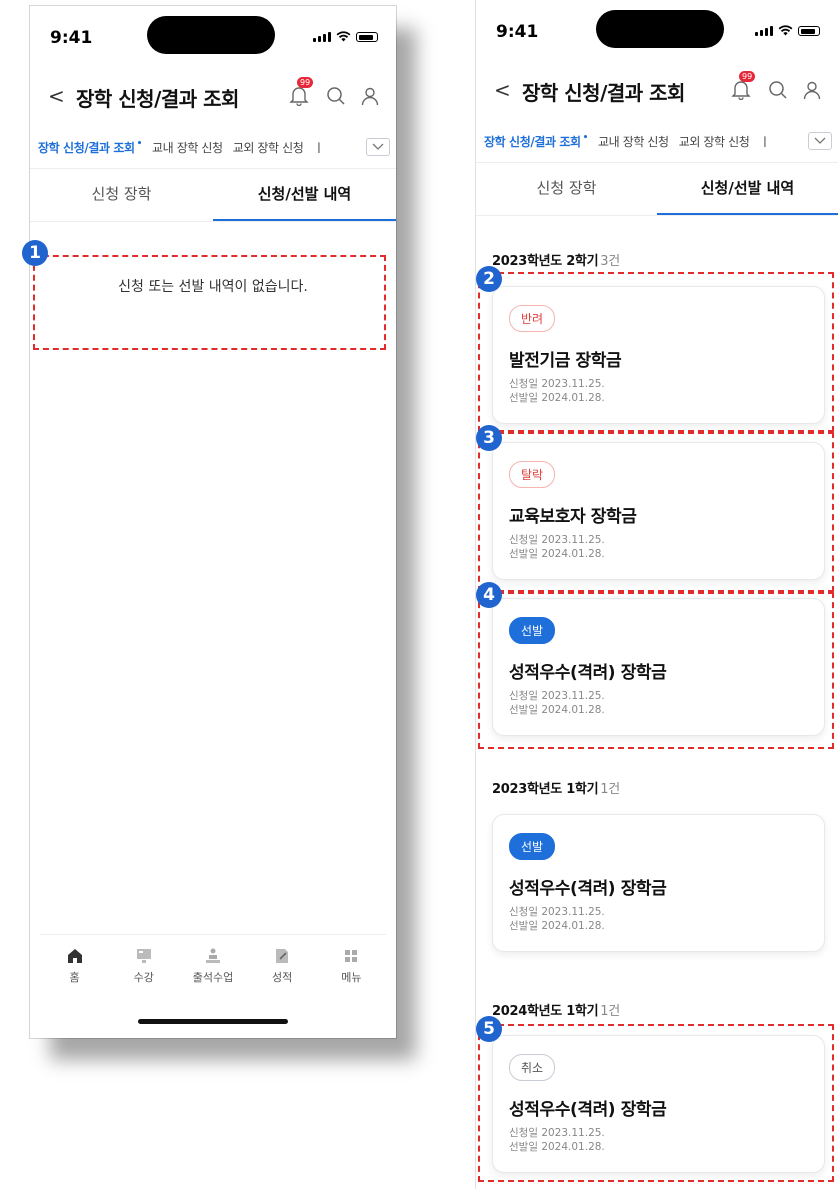 This screenshot has height=1189, width=838. I want to click on bottom-nav-grades: 성적, so click(282, 977).